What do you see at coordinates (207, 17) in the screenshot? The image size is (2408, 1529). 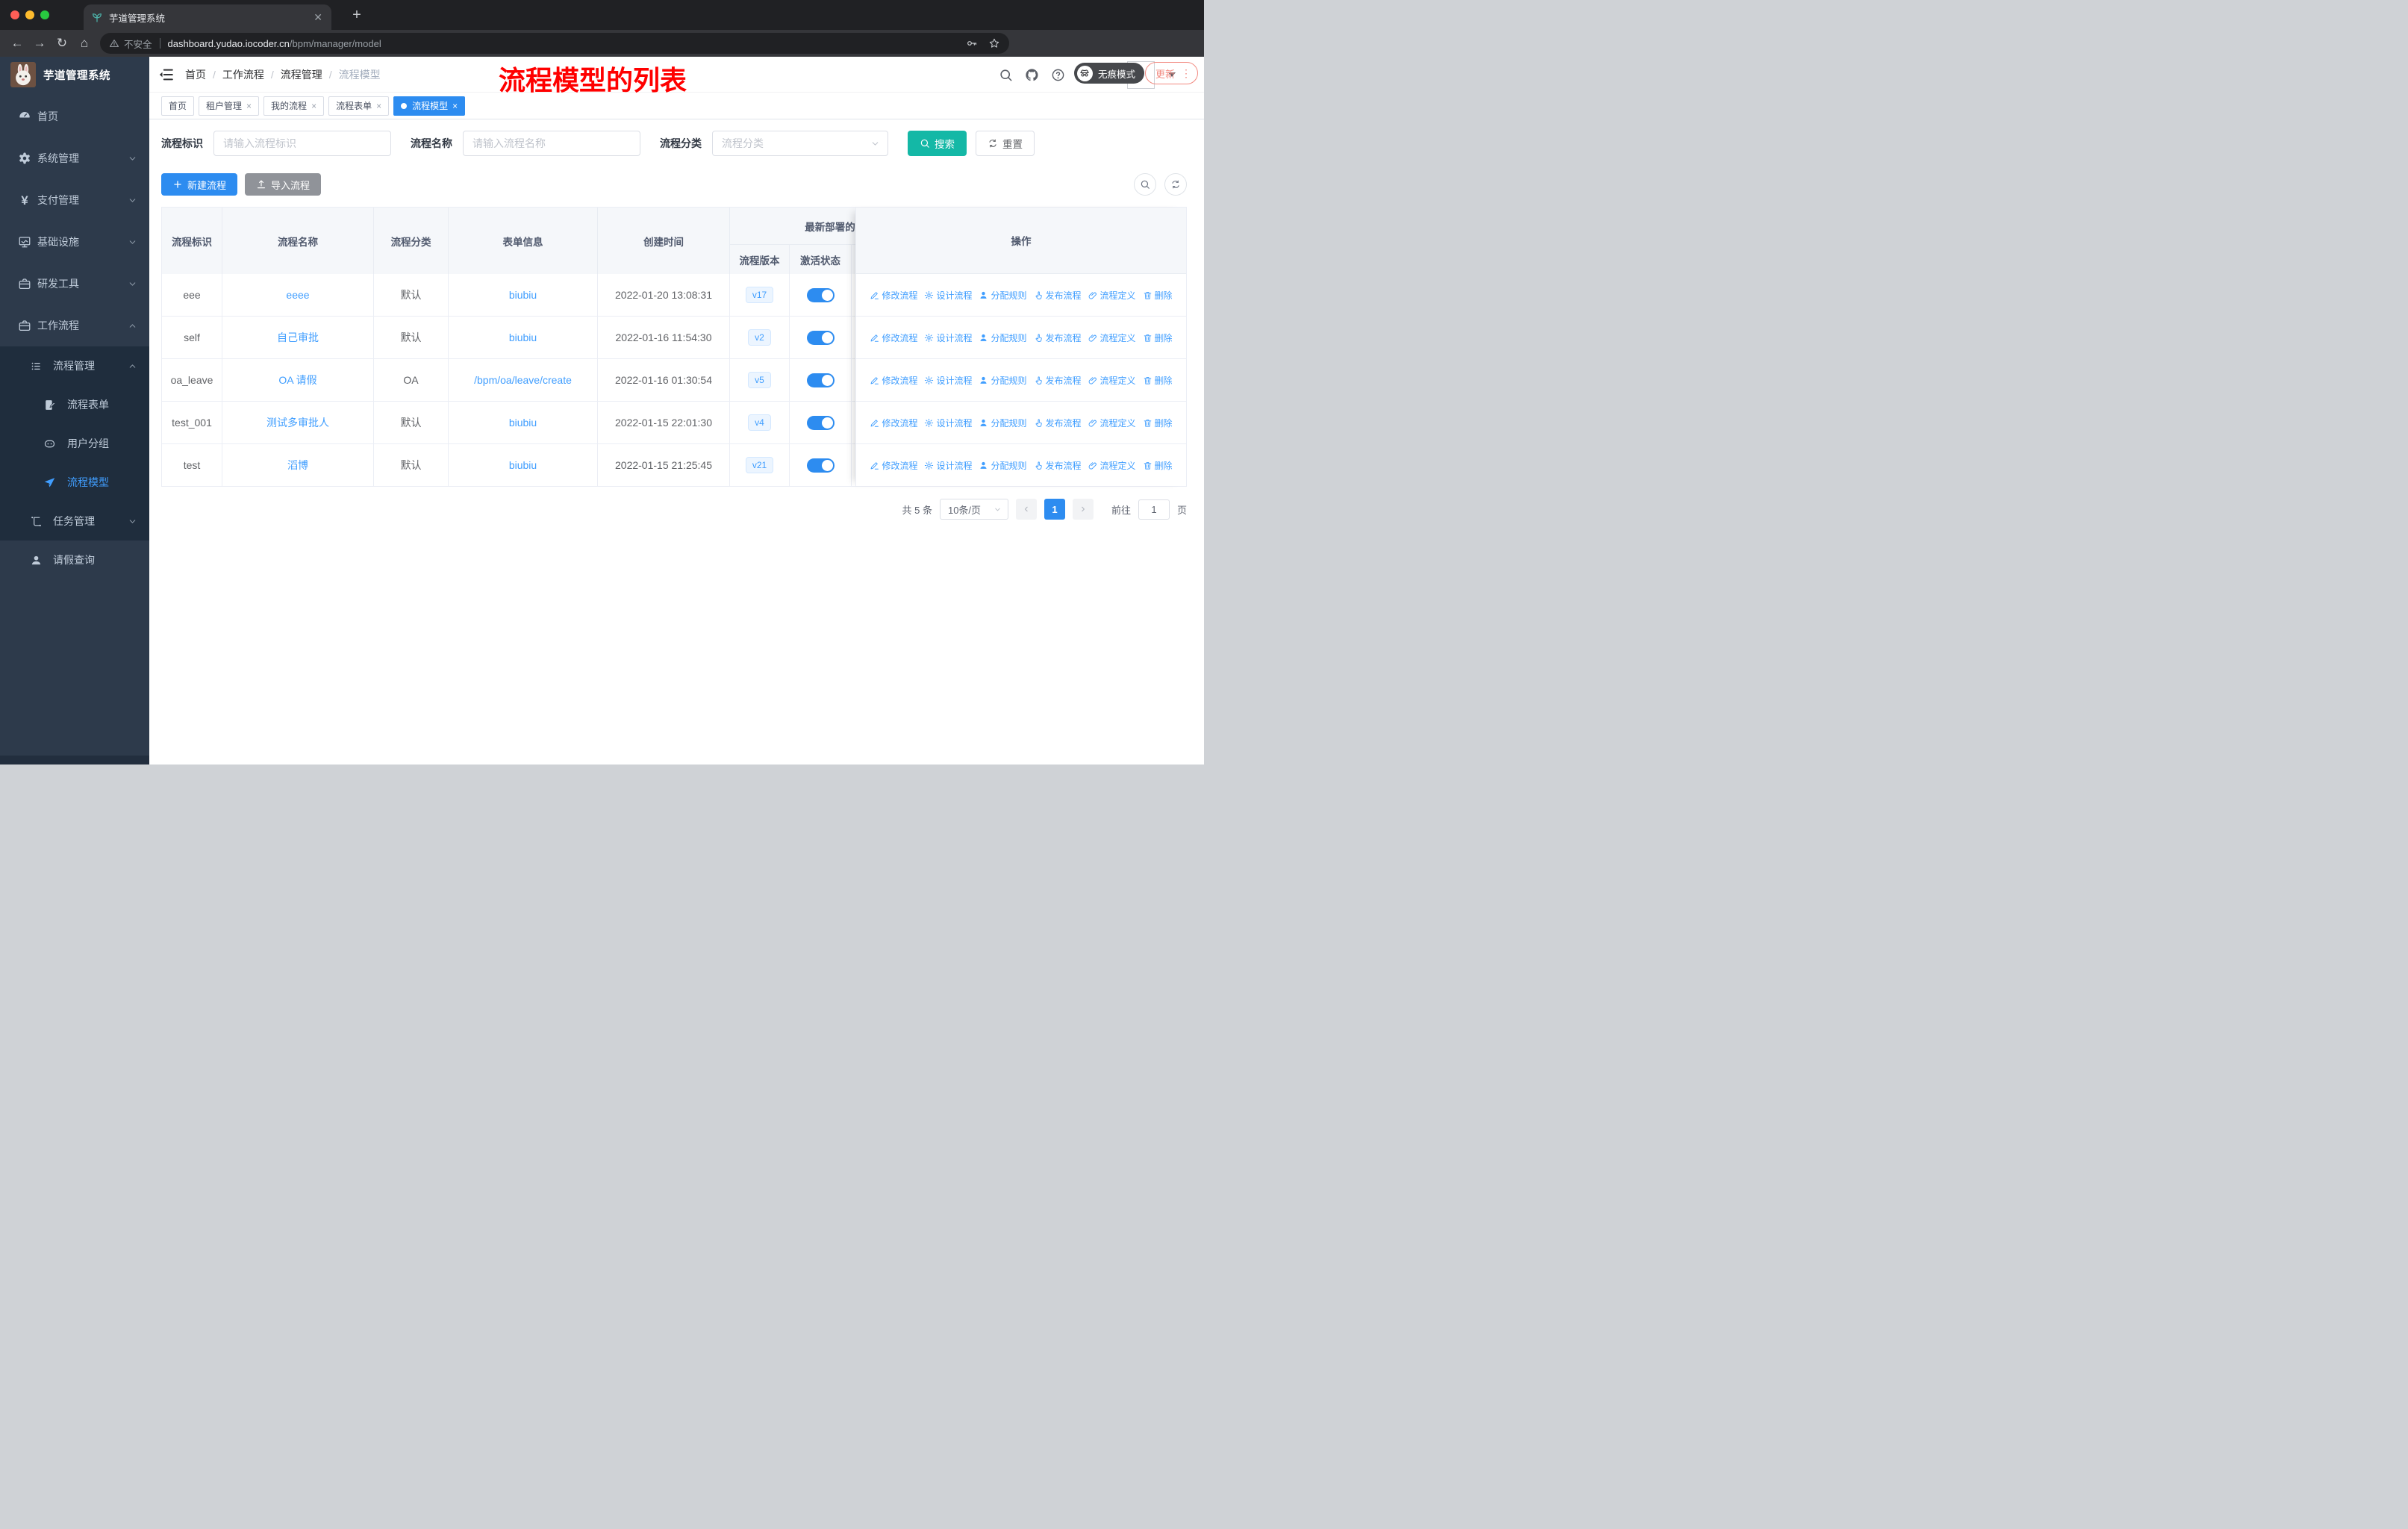 I see `browser-tab: 芋道管理系统 ✕` at bounding box center [207, 17].